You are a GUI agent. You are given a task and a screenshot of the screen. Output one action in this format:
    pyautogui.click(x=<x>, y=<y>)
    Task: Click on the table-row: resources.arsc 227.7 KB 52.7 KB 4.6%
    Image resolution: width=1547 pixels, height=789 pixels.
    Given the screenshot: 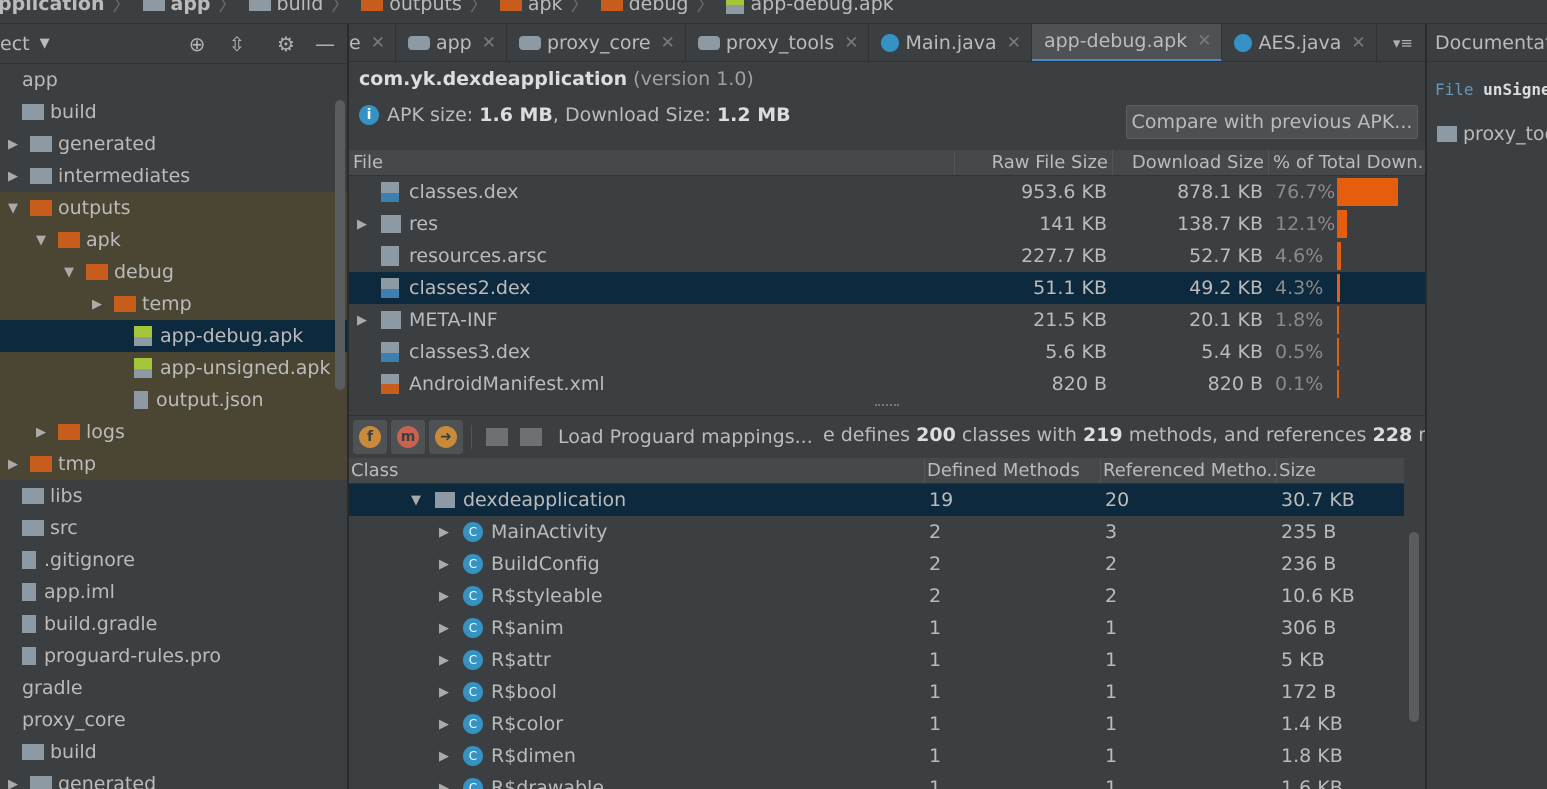 What is the action you would take?
    pyautogui.click(x=887, y=256)
    